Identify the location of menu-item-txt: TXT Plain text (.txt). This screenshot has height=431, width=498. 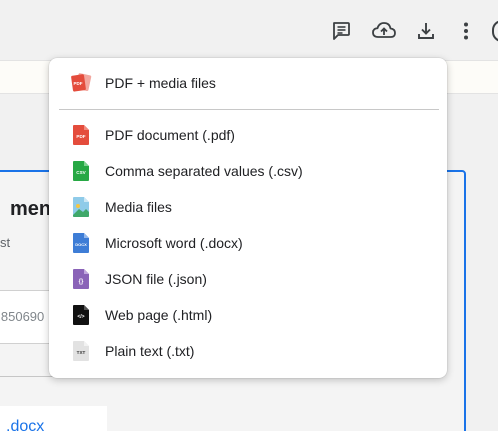
(248, 351).